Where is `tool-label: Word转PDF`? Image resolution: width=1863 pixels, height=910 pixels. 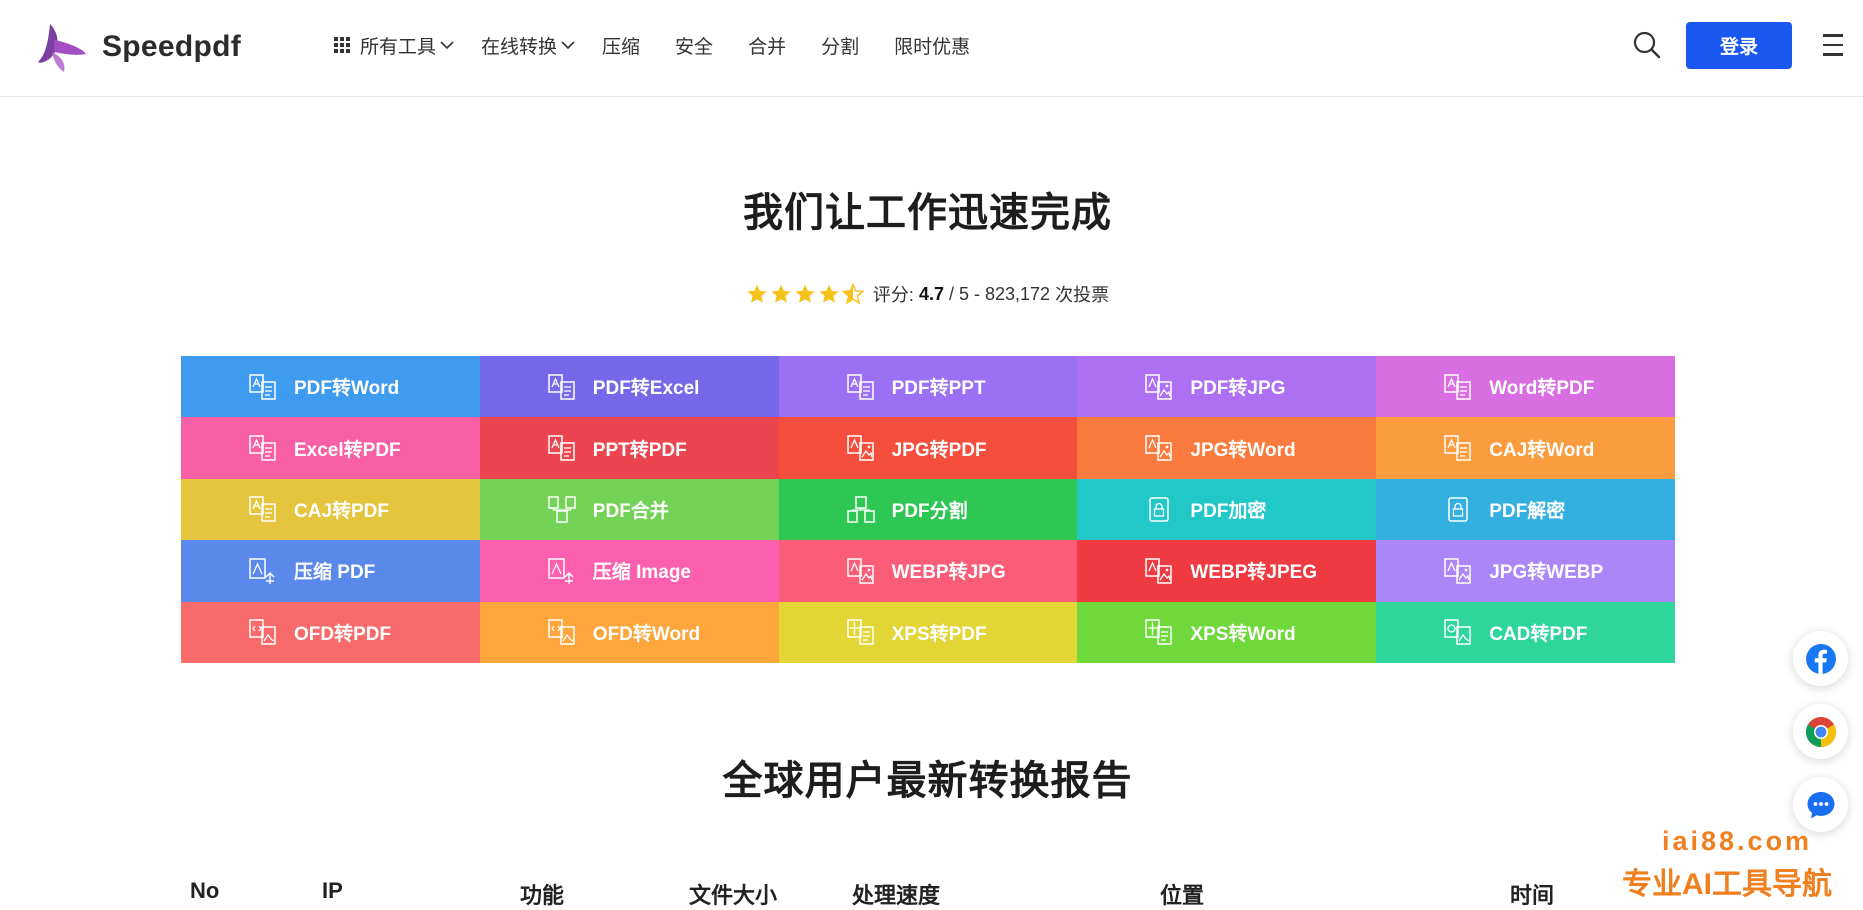 tool-label: Word转PDF is located at coordinates (1542, 389).